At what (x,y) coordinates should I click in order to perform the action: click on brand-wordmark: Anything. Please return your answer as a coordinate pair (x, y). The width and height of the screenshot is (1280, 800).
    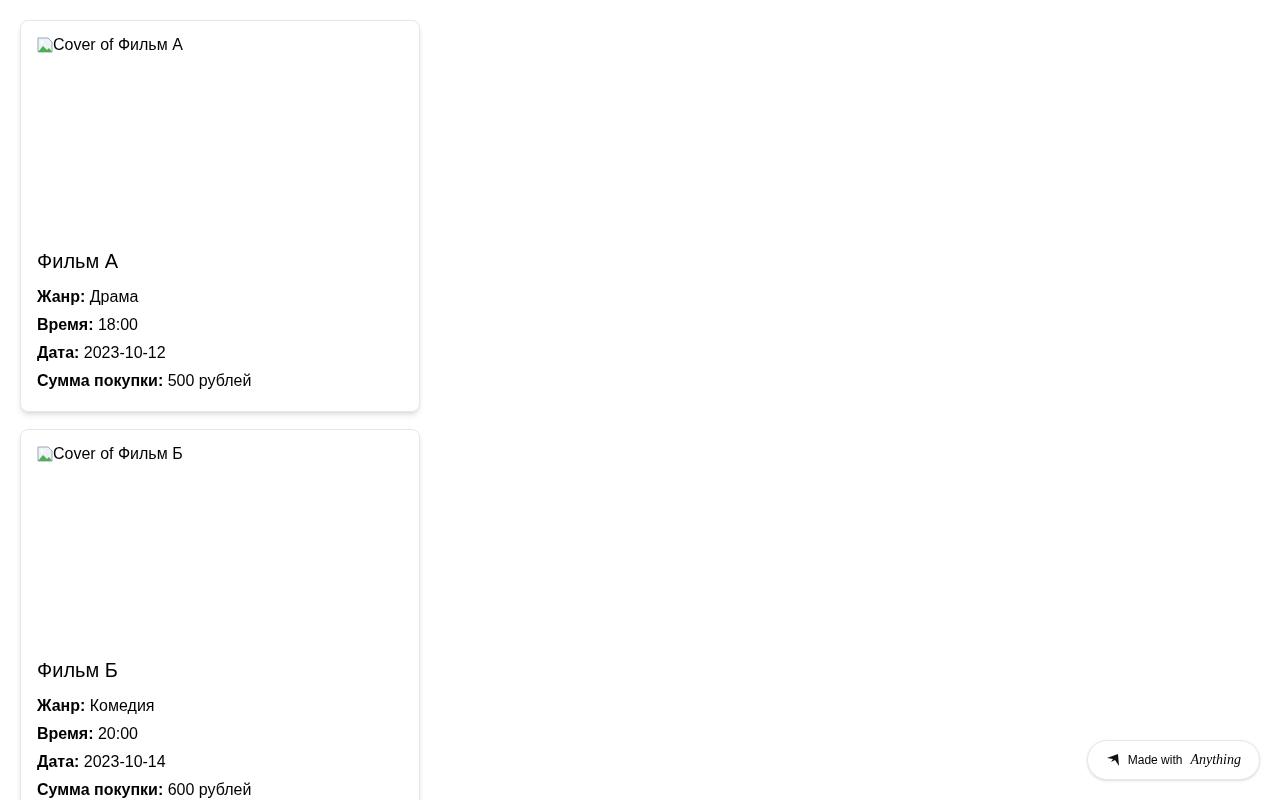
    Looking at the image, I should click on (1215, 760).